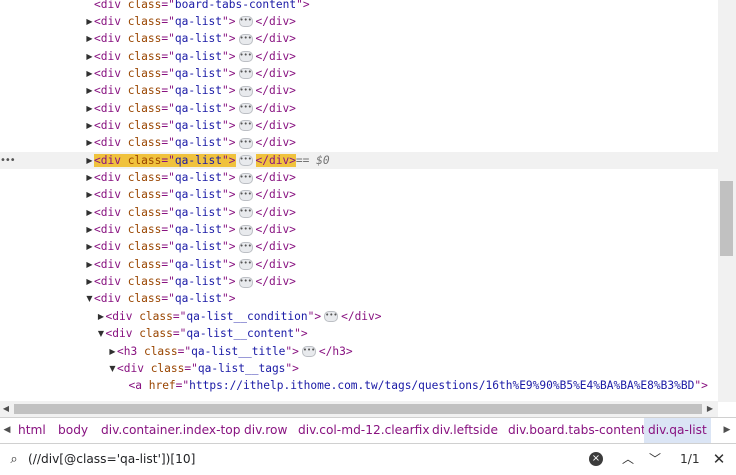  What do you see at coordinates (198, 39) in the screenshot?
I see `attribute-value: qa-list` at bounding box center [198, 39].